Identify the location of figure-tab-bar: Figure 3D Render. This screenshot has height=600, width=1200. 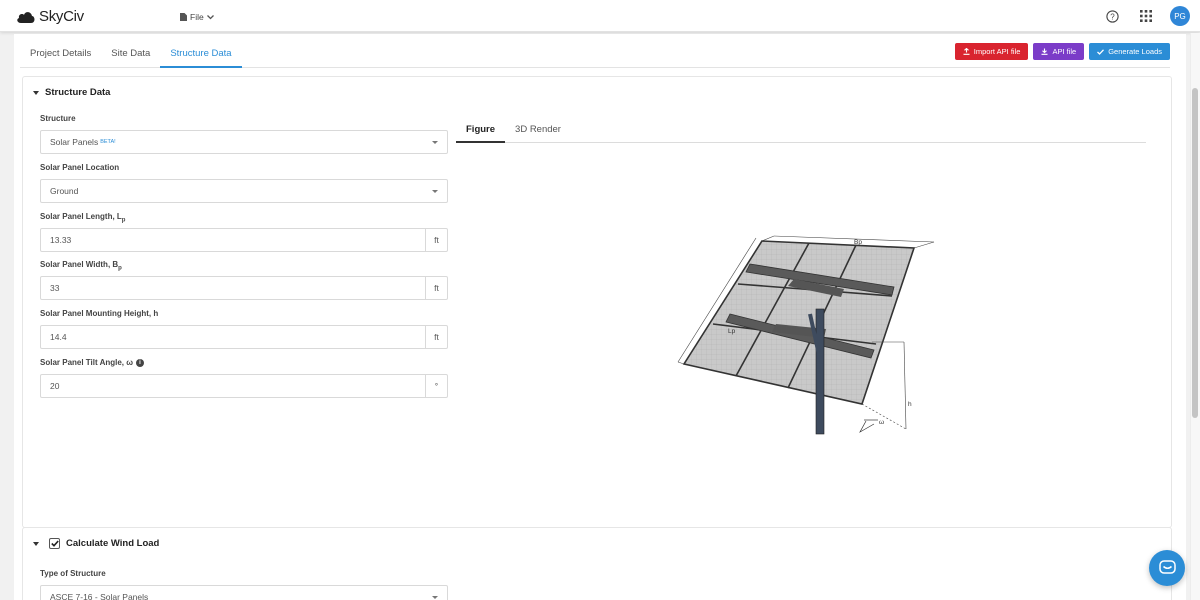
(801, 130).